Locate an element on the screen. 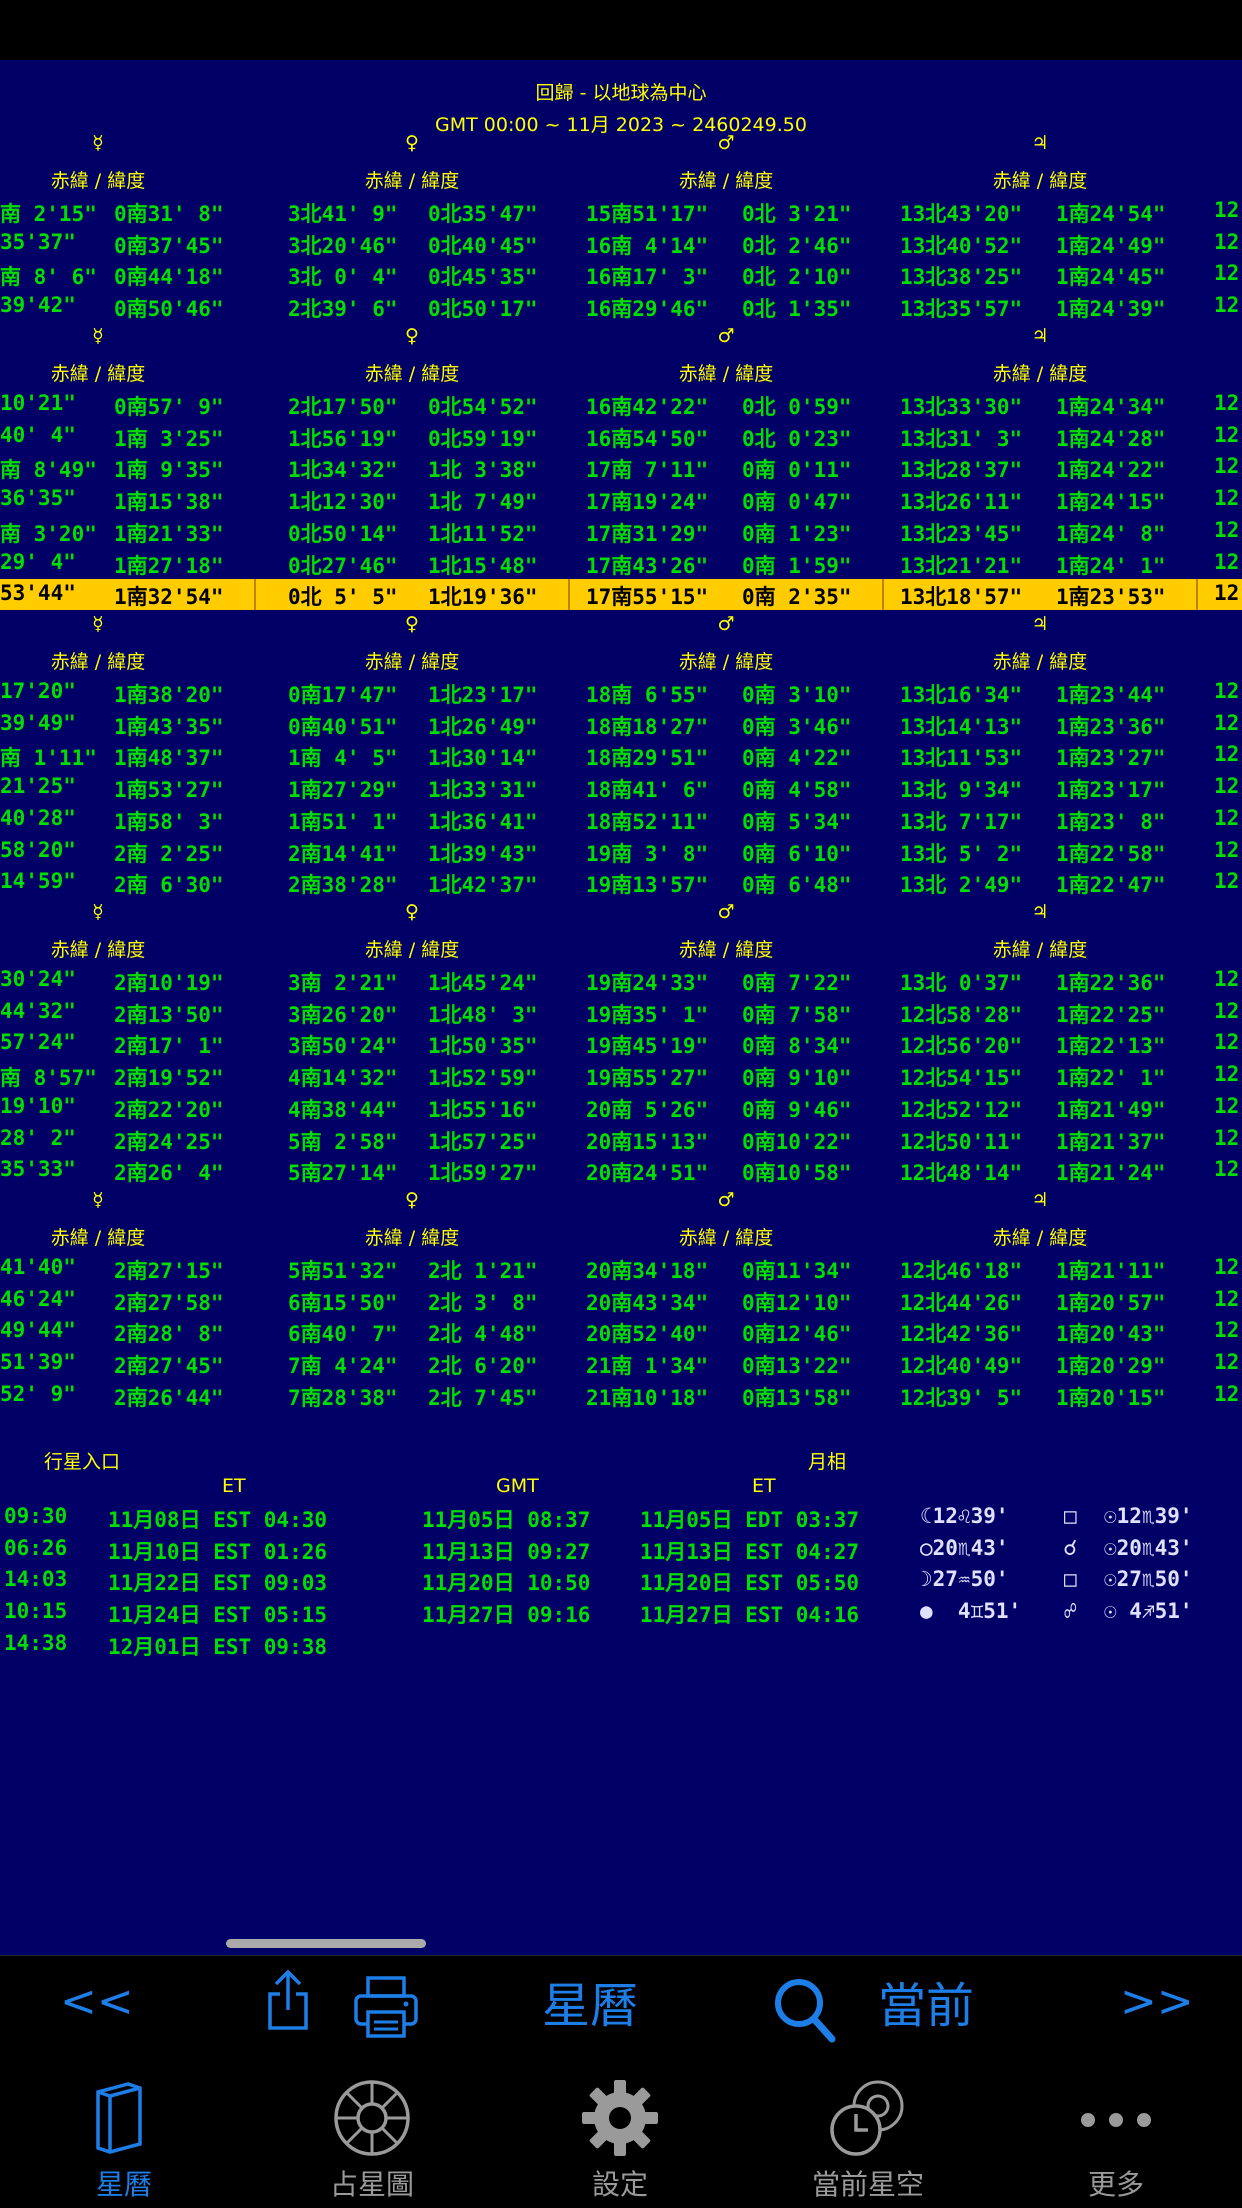 This screenshot has height=2208, width=1242. ephemeris-cell: 13北 7'17" is located at coordinates (961, 821).